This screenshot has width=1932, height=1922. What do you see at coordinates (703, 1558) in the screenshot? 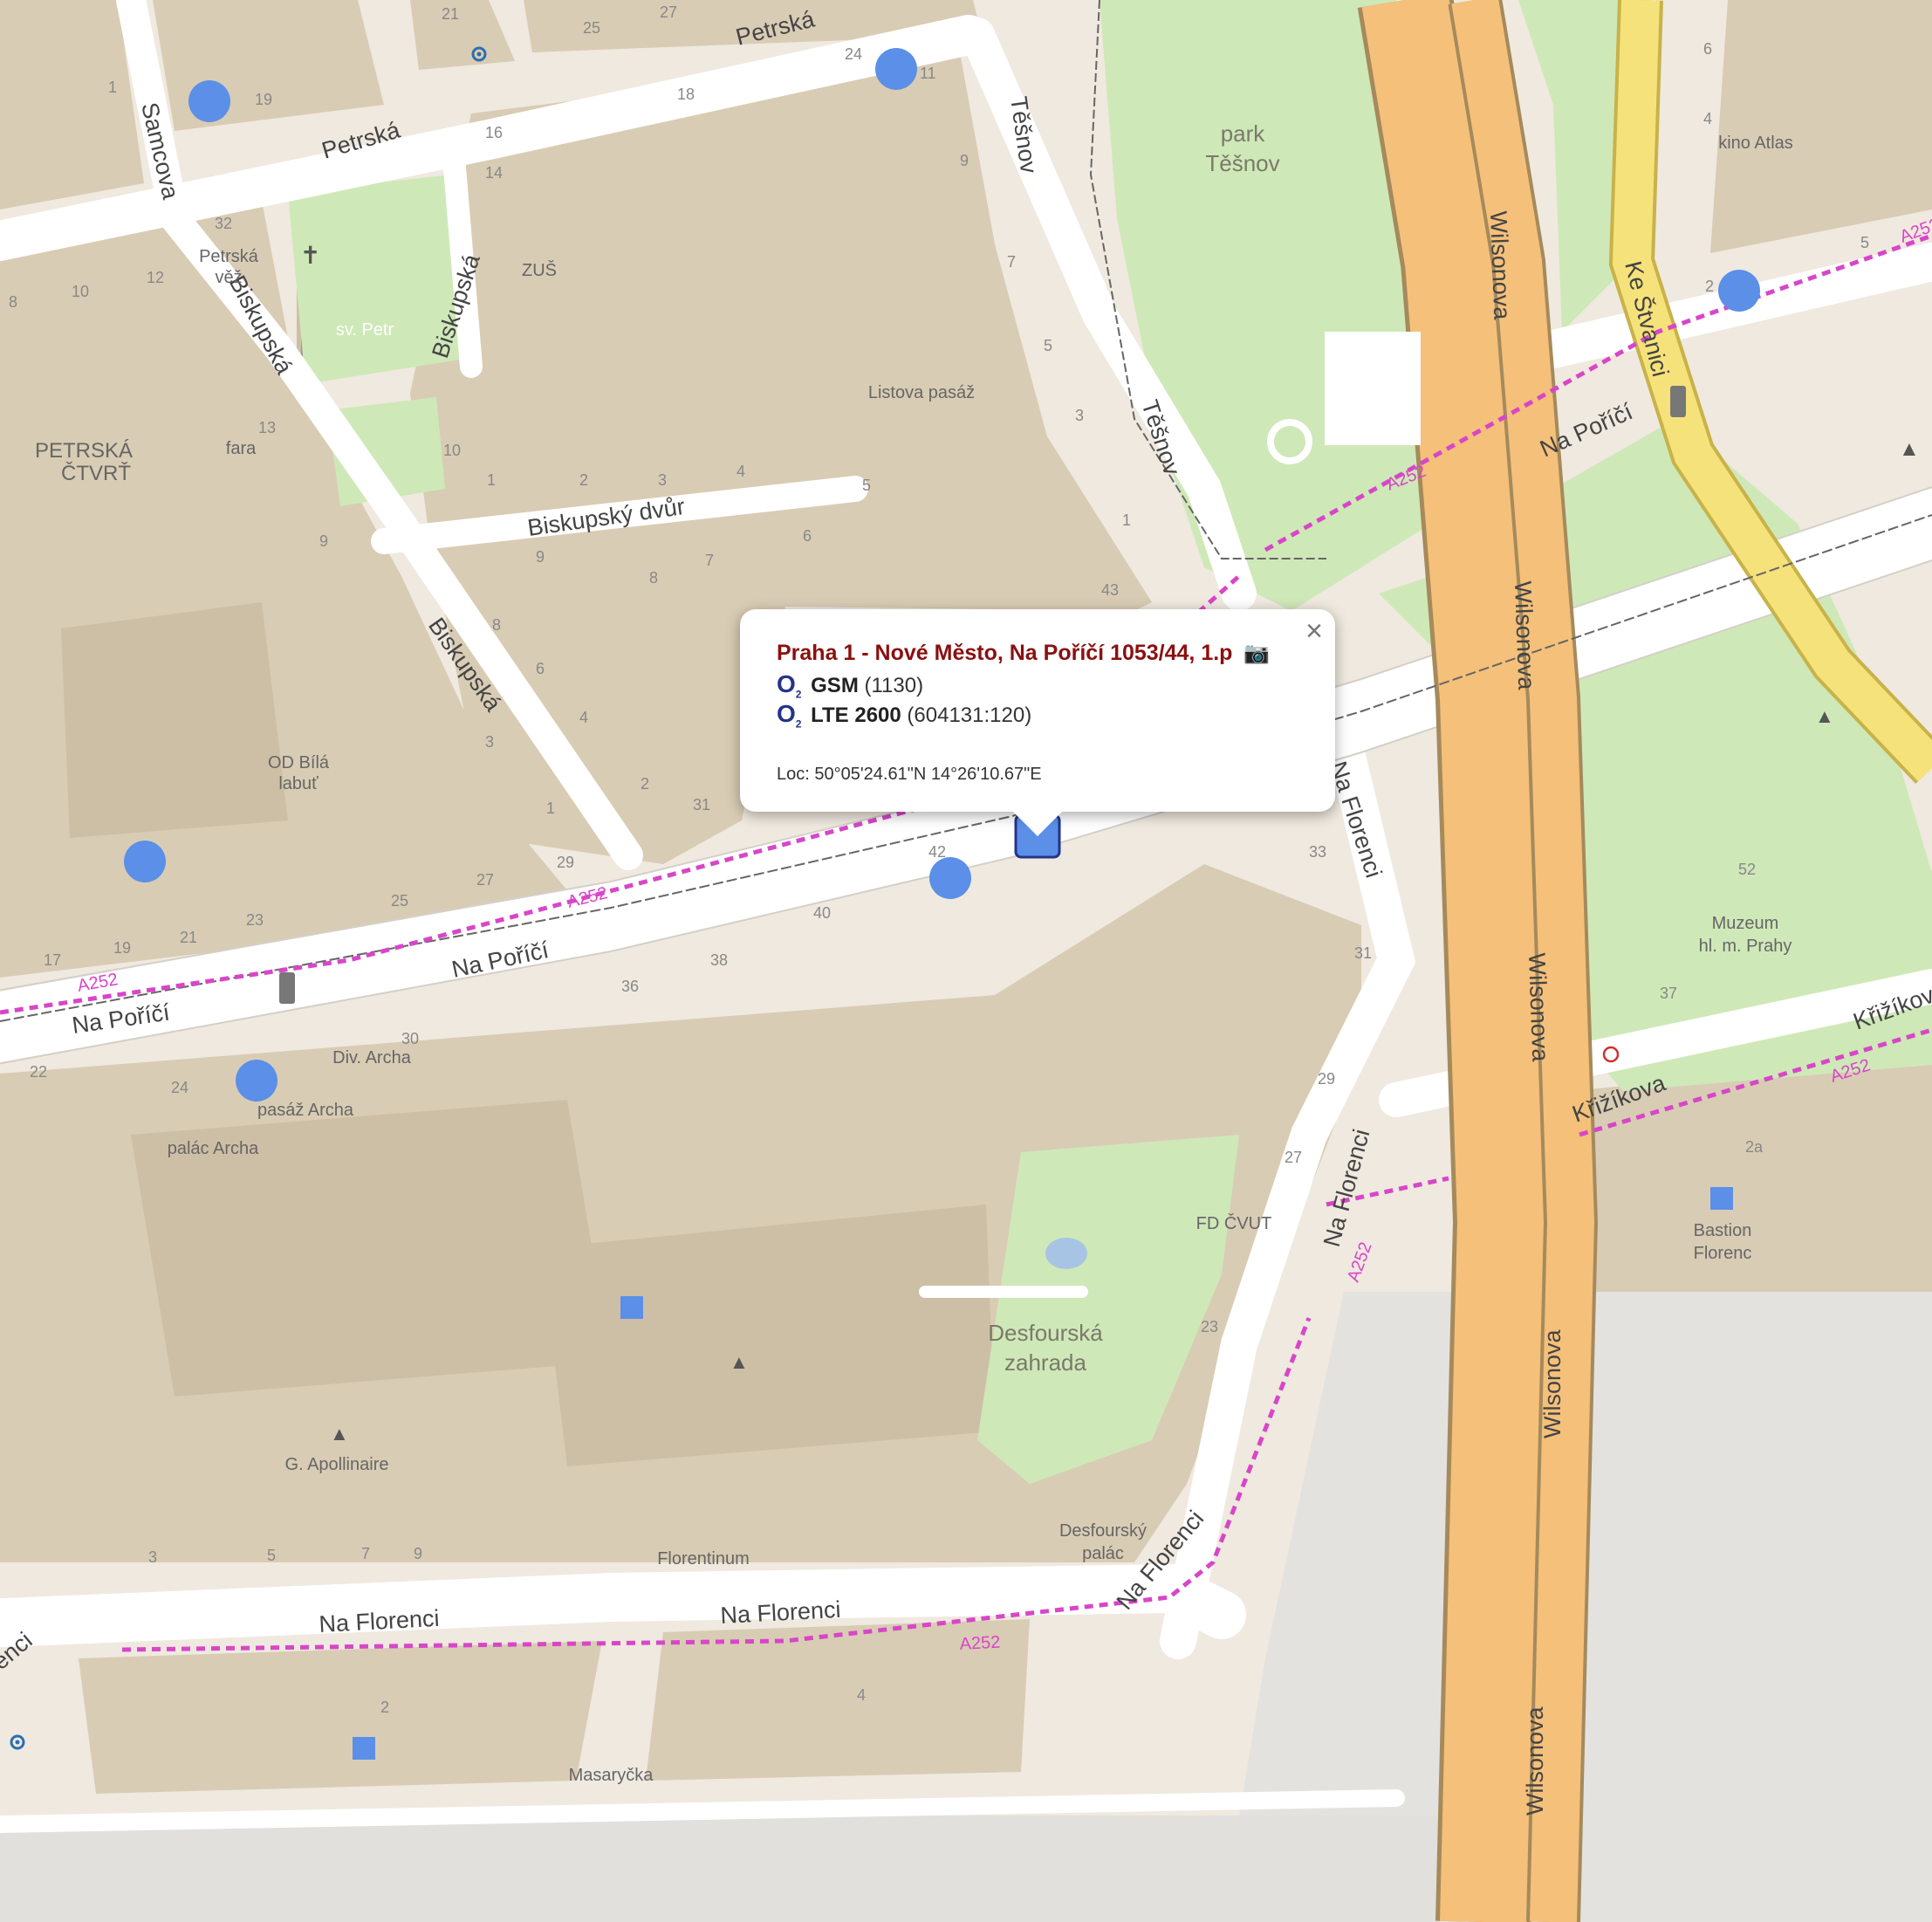
I see `svg-text: Florentinum` at bounding box center [703, 1558].